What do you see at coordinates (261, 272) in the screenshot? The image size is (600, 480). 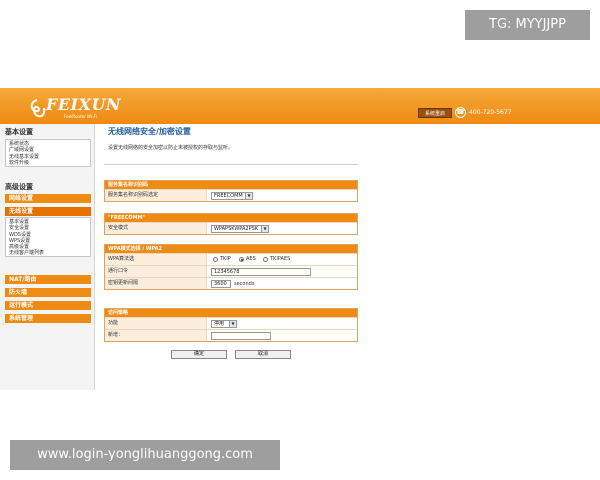 I see `wpa-key-input: 12345678` at bounding box center [261, 272].